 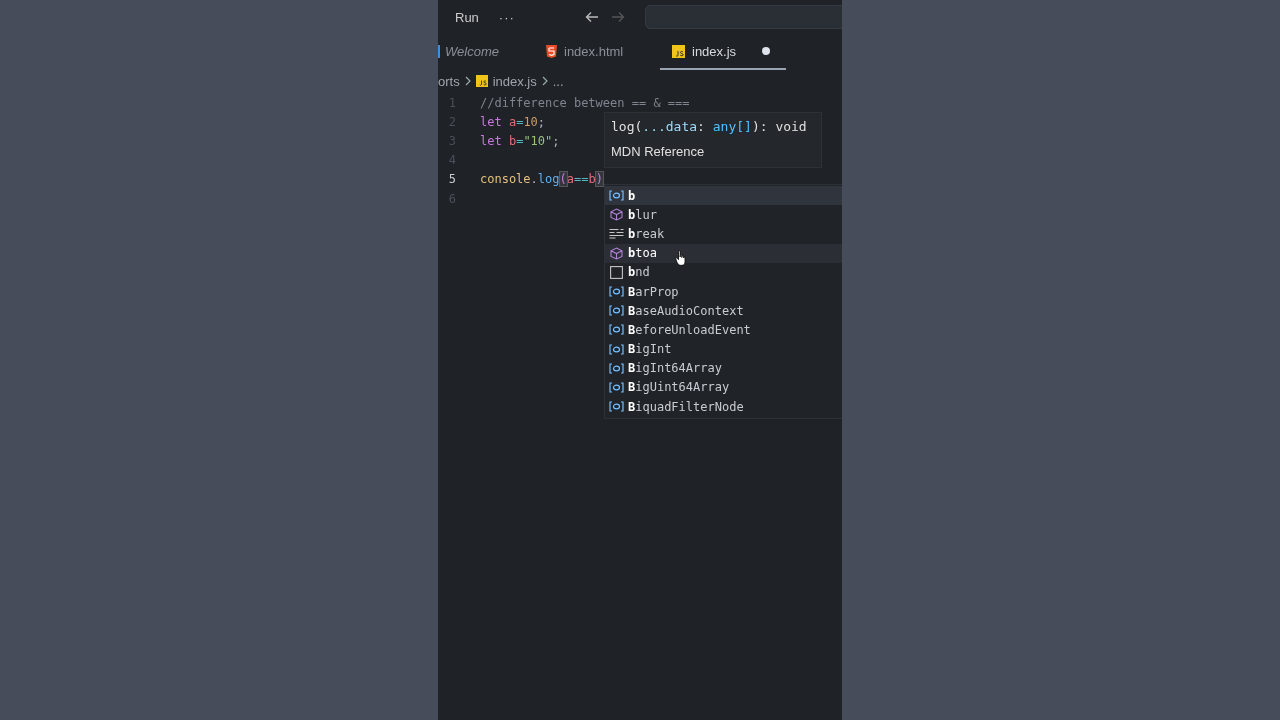 What do you see at coordinates (451, 179) in the screenshot?
I see `line-number: 5` at bounding box center [451, 179].